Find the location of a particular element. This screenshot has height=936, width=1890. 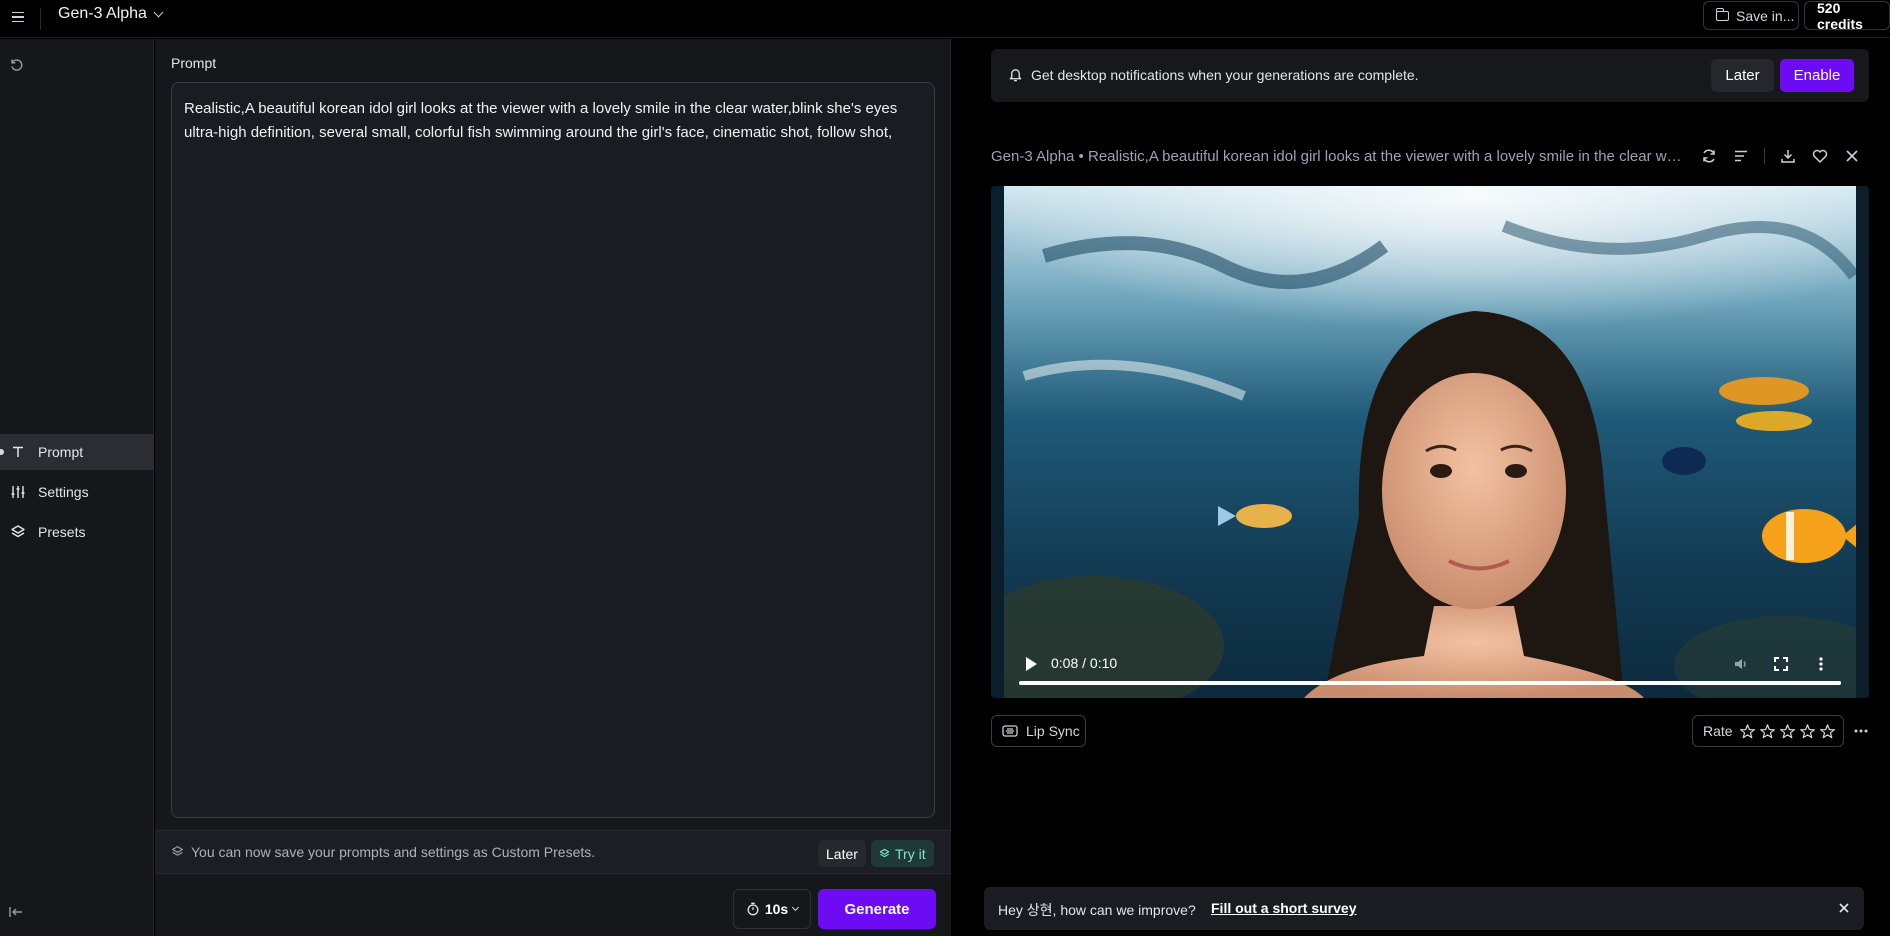

rating-control: Rate is located at coordinates (1768, 731).